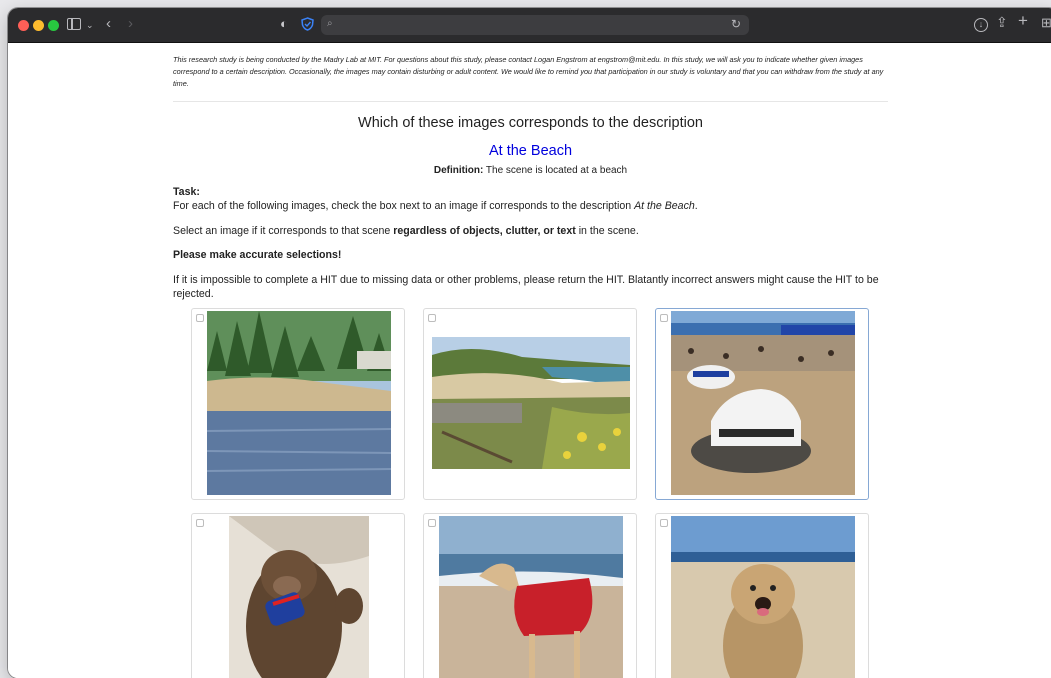 The width and height of the screenshot is (1051, 678). Describe the element at coordinates (530, 101) in the screenshot. I see `divider` at that location.